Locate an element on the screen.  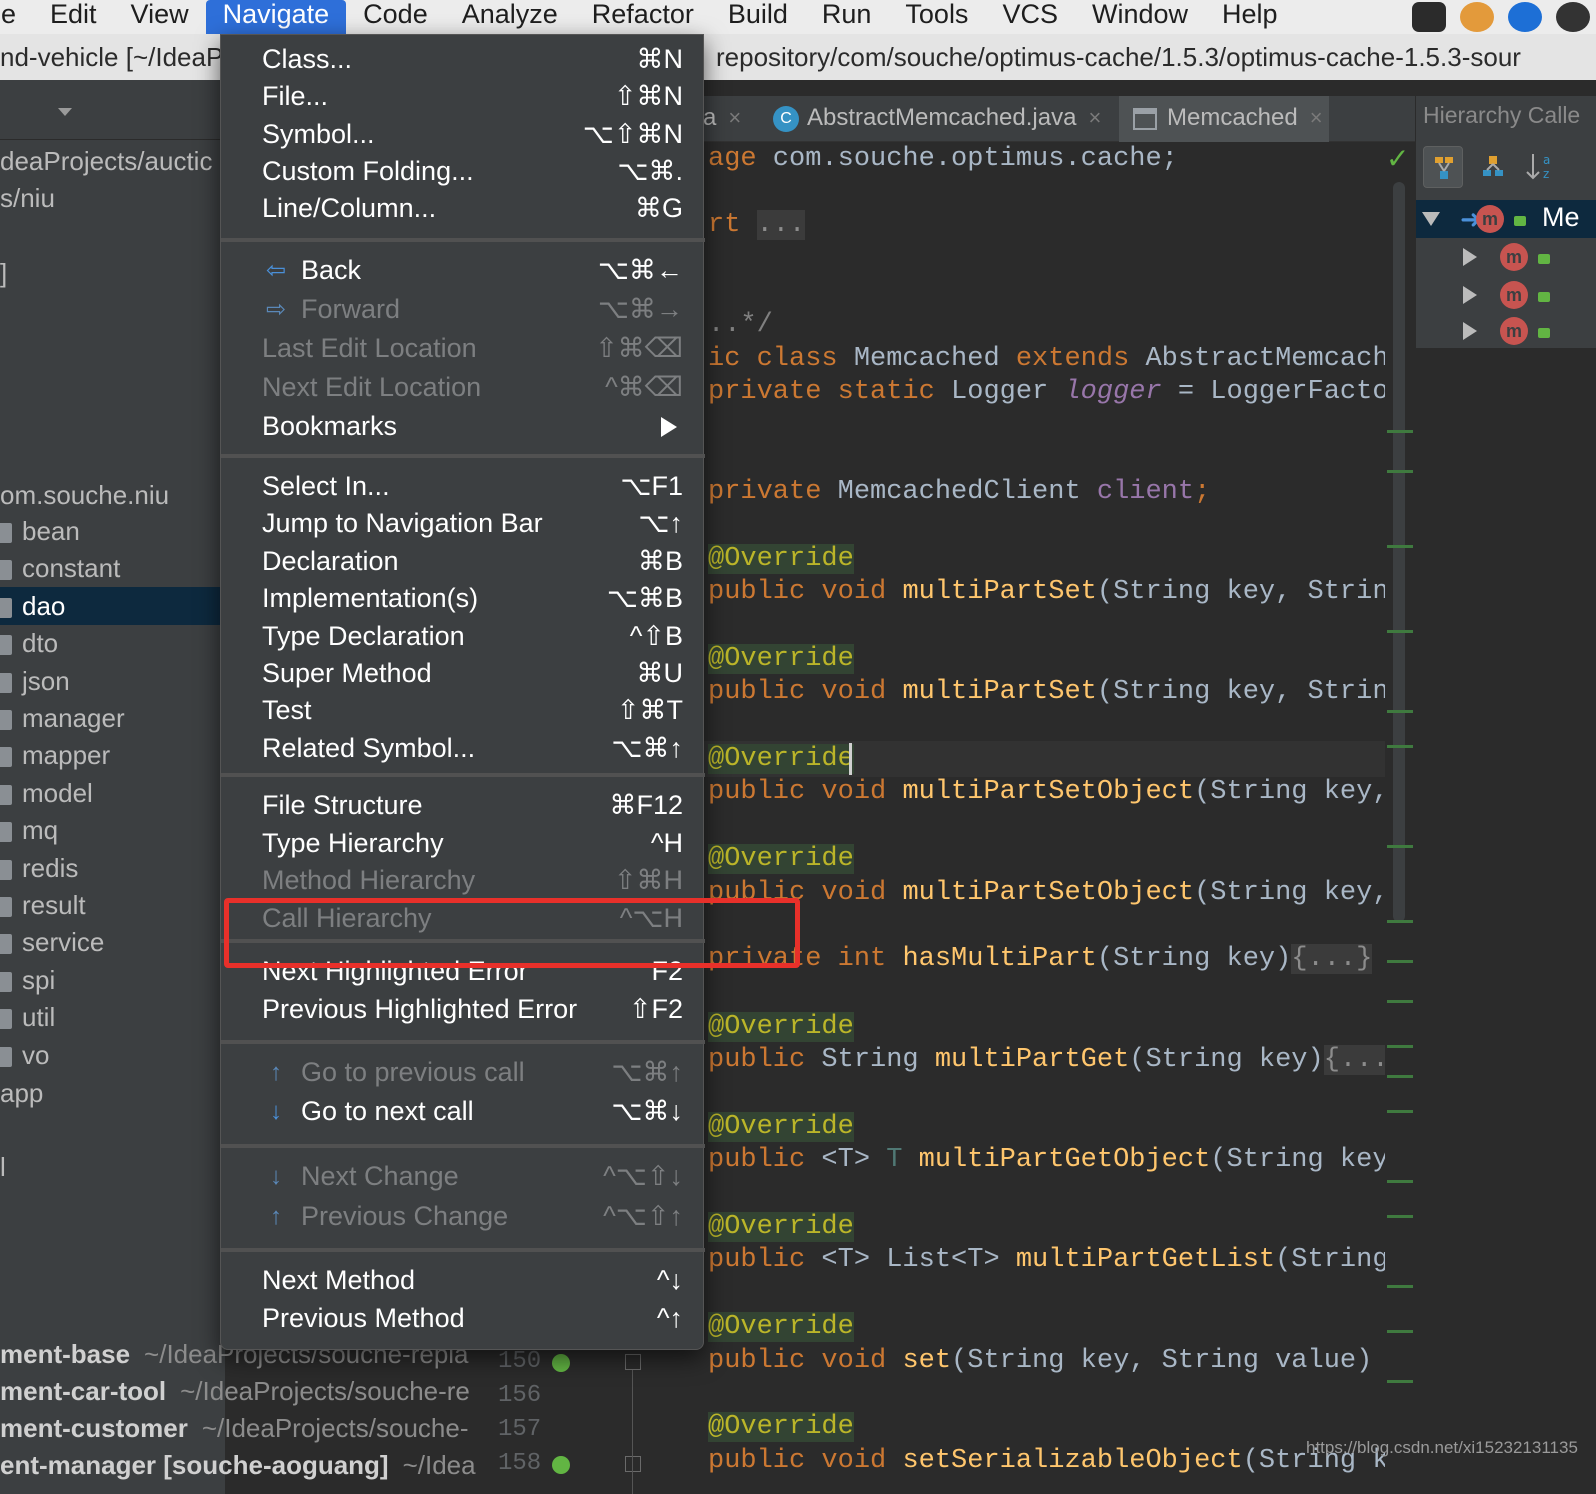
editor-scrollbar is located at coordinates (1400, 818).